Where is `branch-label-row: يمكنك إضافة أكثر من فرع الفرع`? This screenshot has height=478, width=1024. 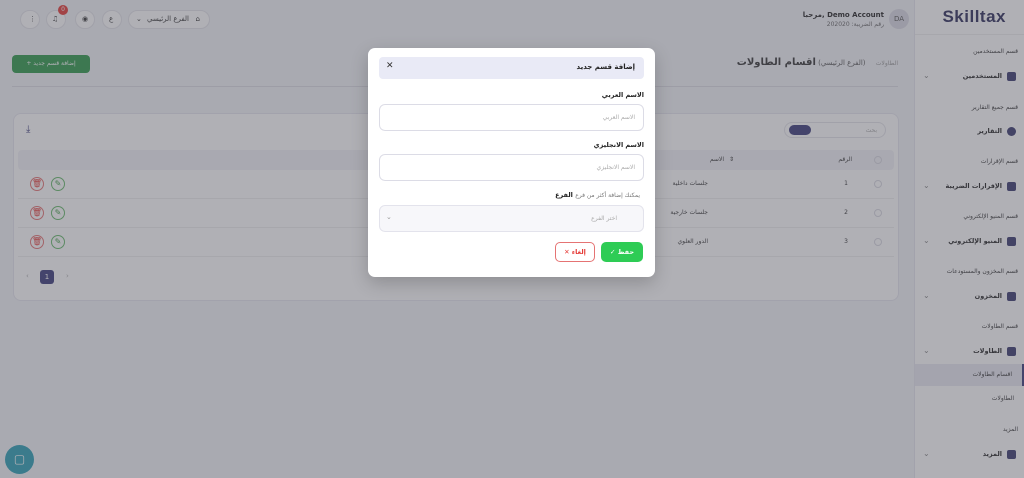
branch-label-row: يمكنك إضافة أكثر من فرع الفرع is located at coordinates (599, 195).